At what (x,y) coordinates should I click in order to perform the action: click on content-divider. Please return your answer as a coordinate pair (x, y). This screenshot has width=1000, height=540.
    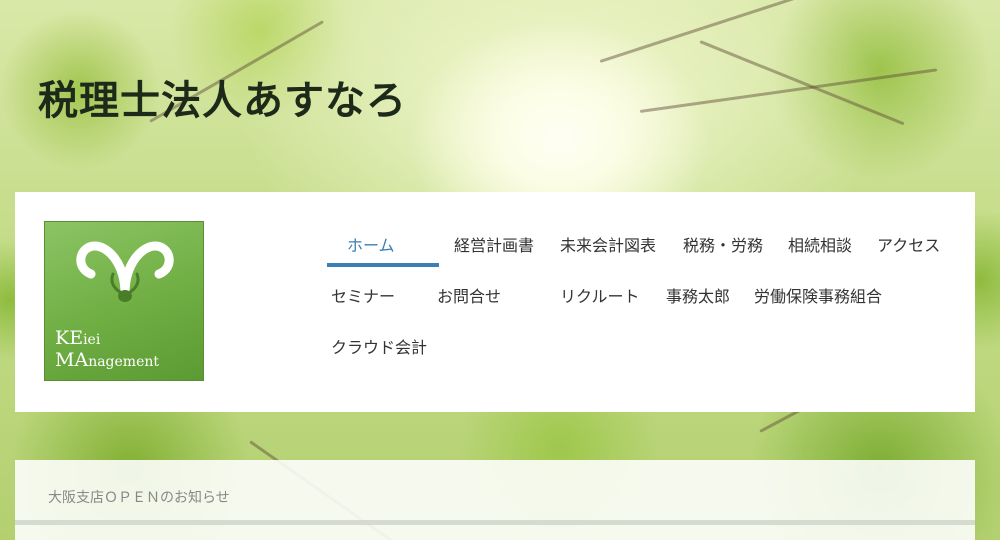
    Looking at the image, I should click on (495, 522).